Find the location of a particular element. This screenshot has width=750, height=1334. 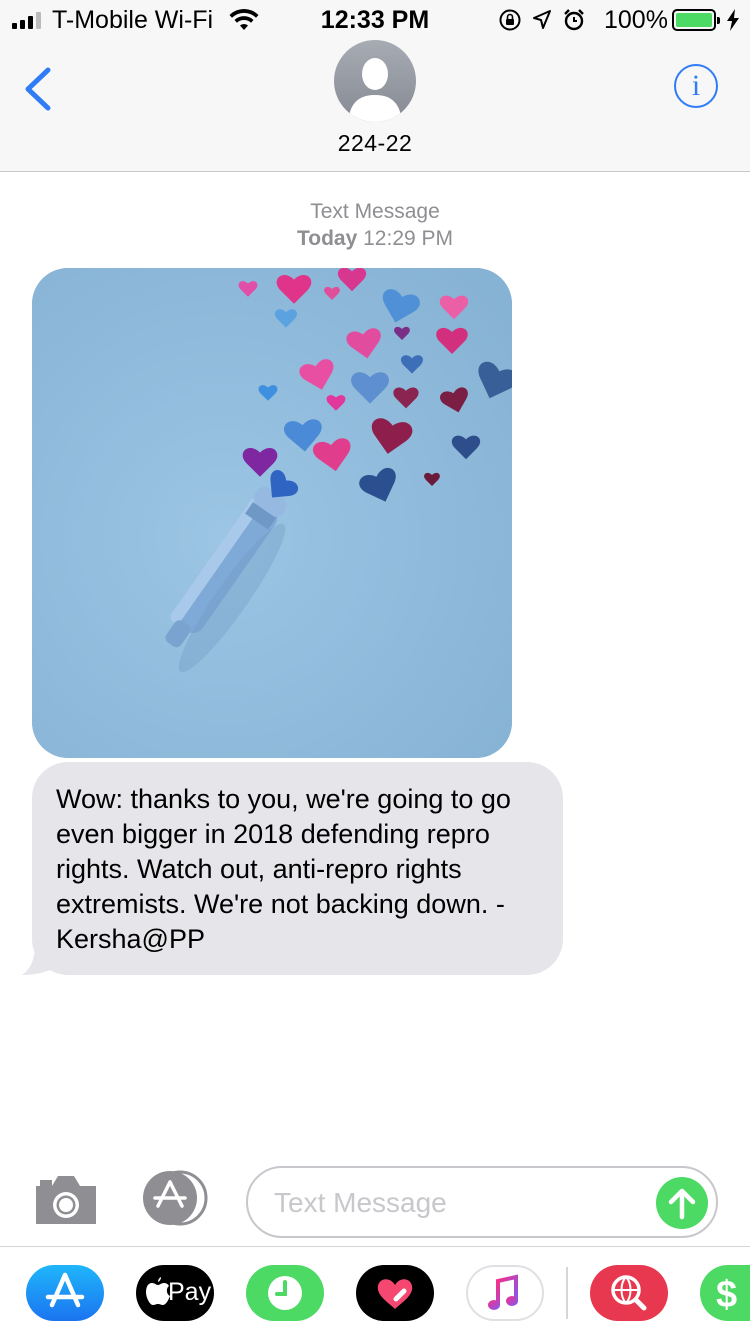

day-label: Today is located at coordinates (327, 238).